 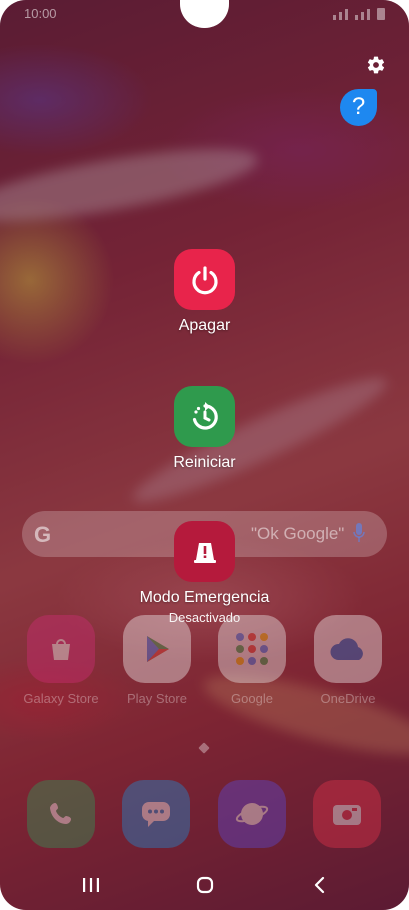 I want to click on back-button, so click(x=320, y=885).